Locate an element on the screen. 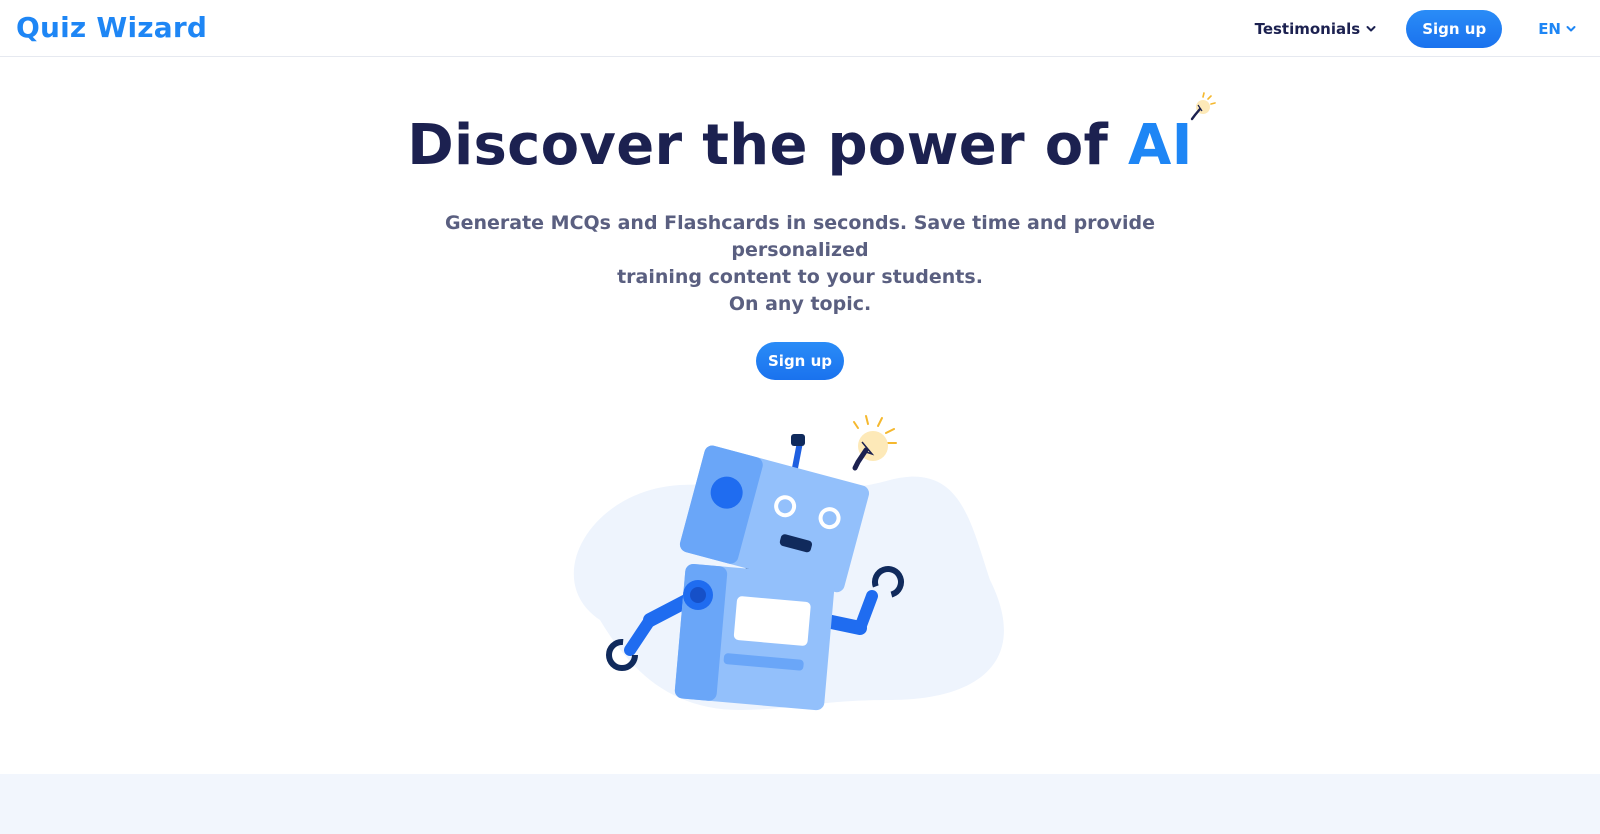 This screenshot has width=1600, height=834. logo: Quiz Wizard is located at coordinates (111, 27).